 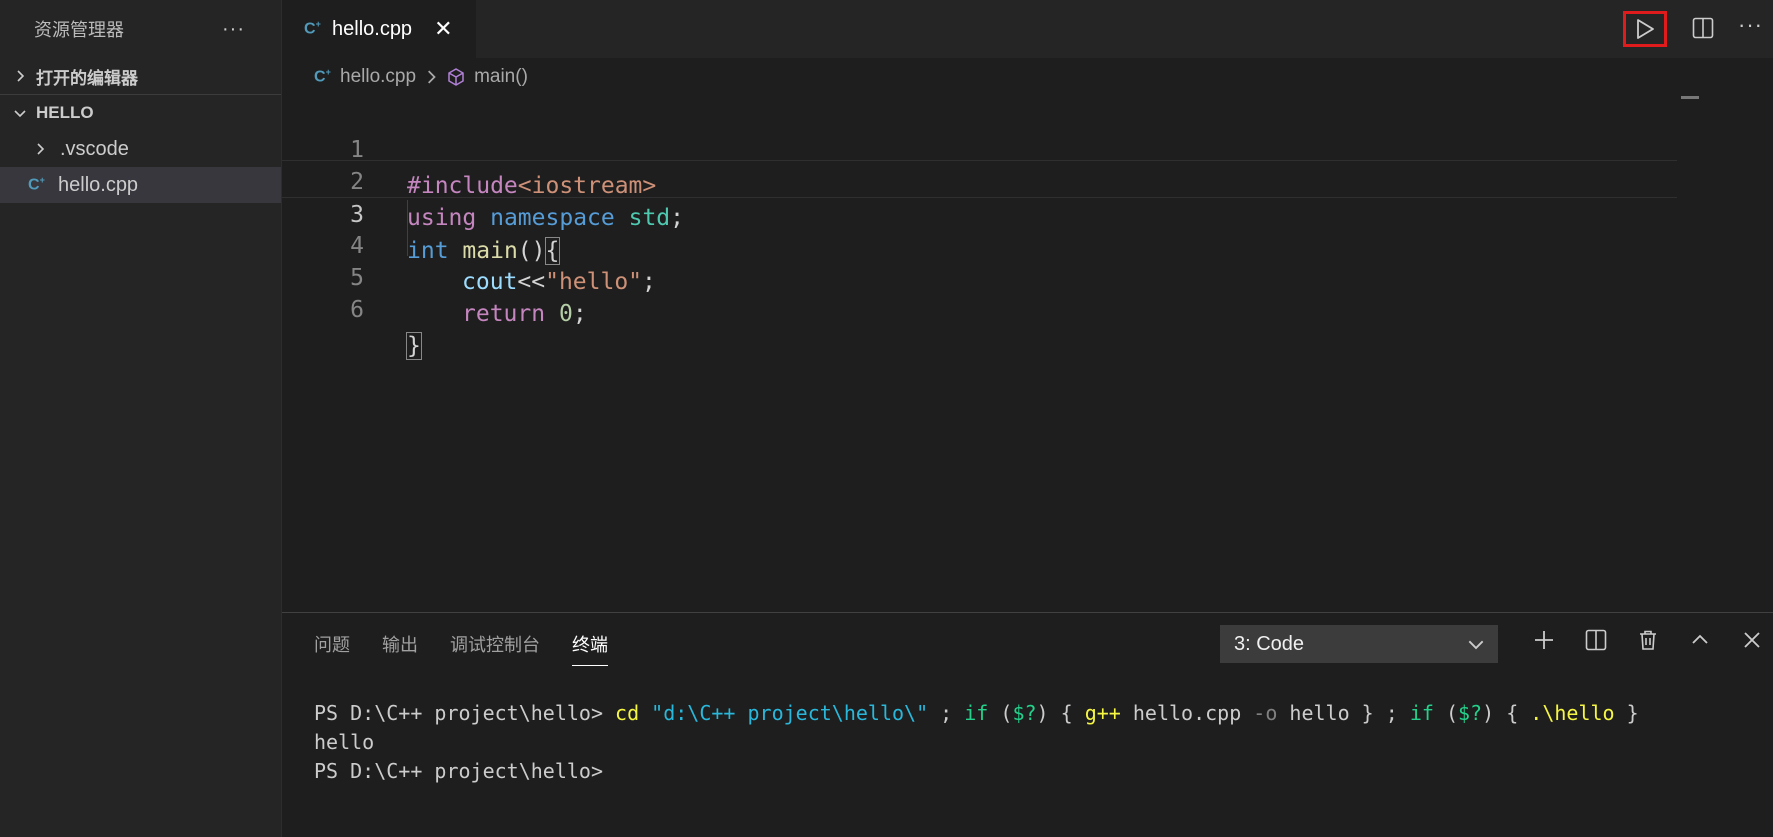 I want to click on split-editor-icon, so click(x=1703, y=28).